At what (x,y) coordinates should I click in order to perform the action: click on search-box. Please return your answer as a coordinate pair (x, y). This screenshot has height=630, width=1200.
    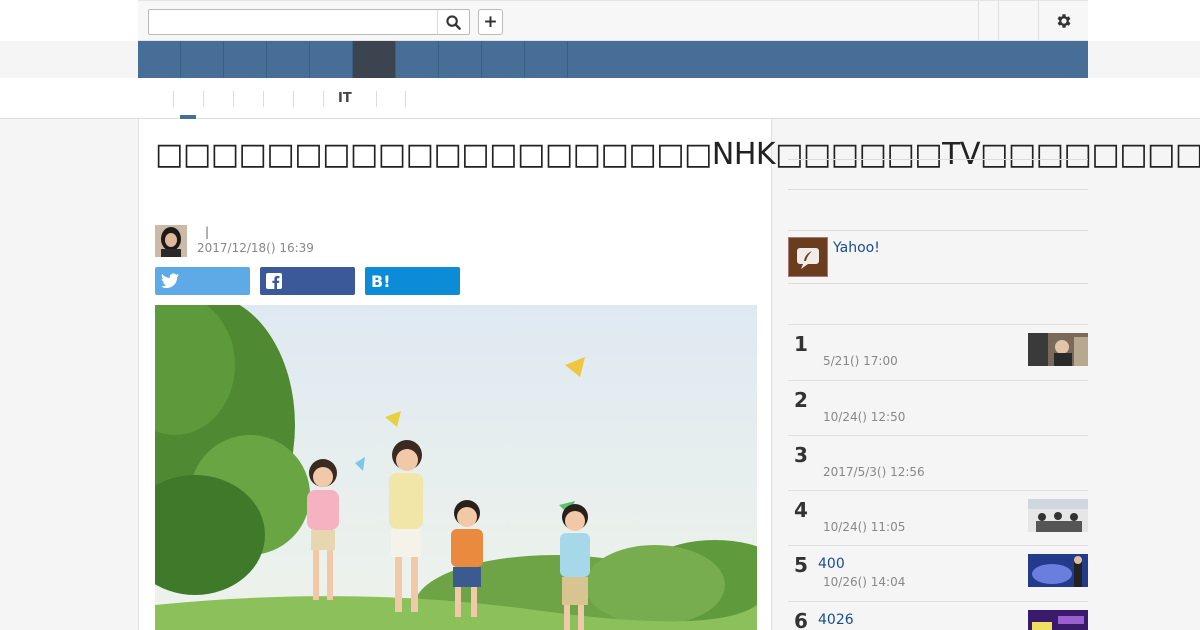
    Looking at the image, I should click on (309, 22).